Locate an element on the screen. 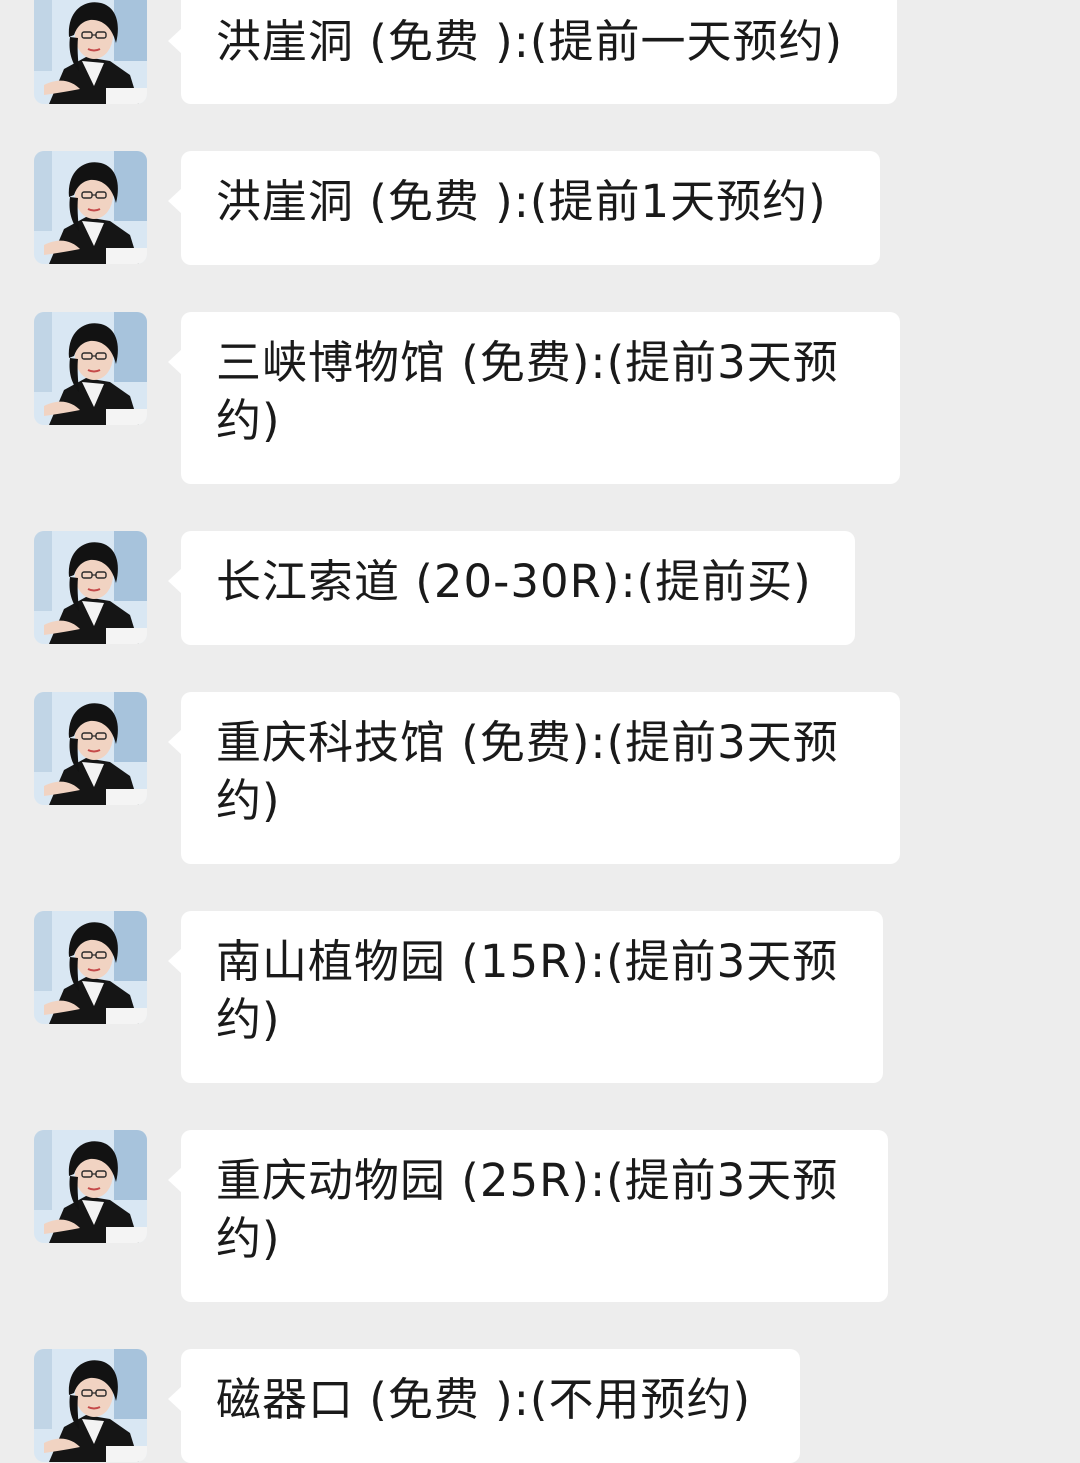 Image resolution: width=1080 pixels, height=1463 pixels. message-bubble: 重庆动物园 (25R):(提前3天预约) is located at coordinates (528, 1216).